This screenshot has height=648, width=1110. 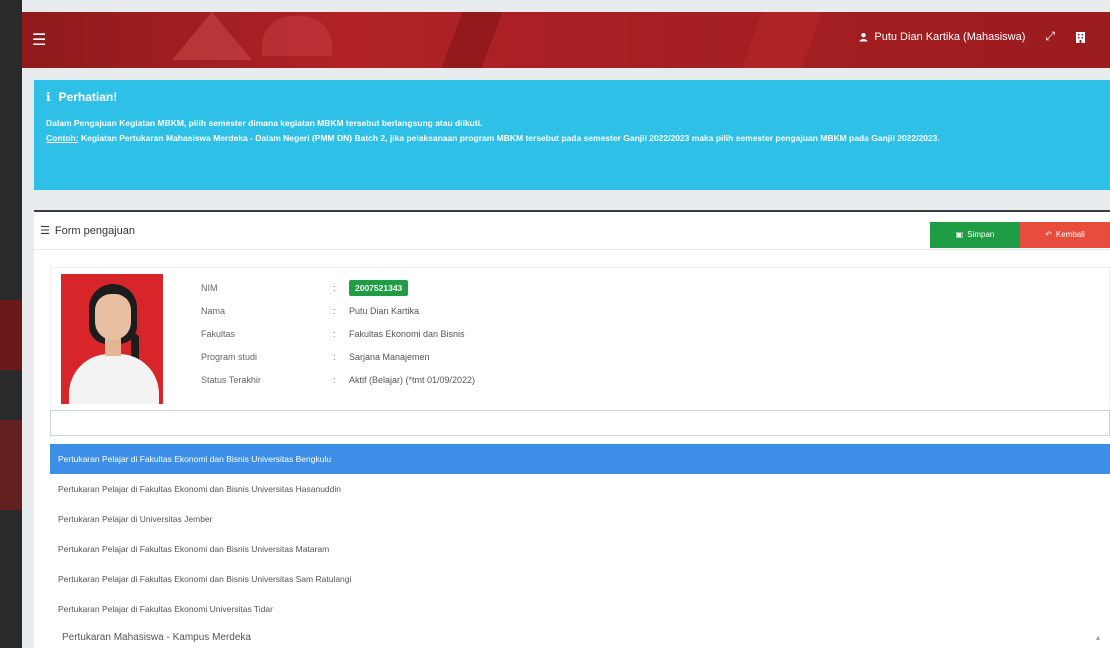 I want to click on dropdown-search-box, so click(x=580, y=423).